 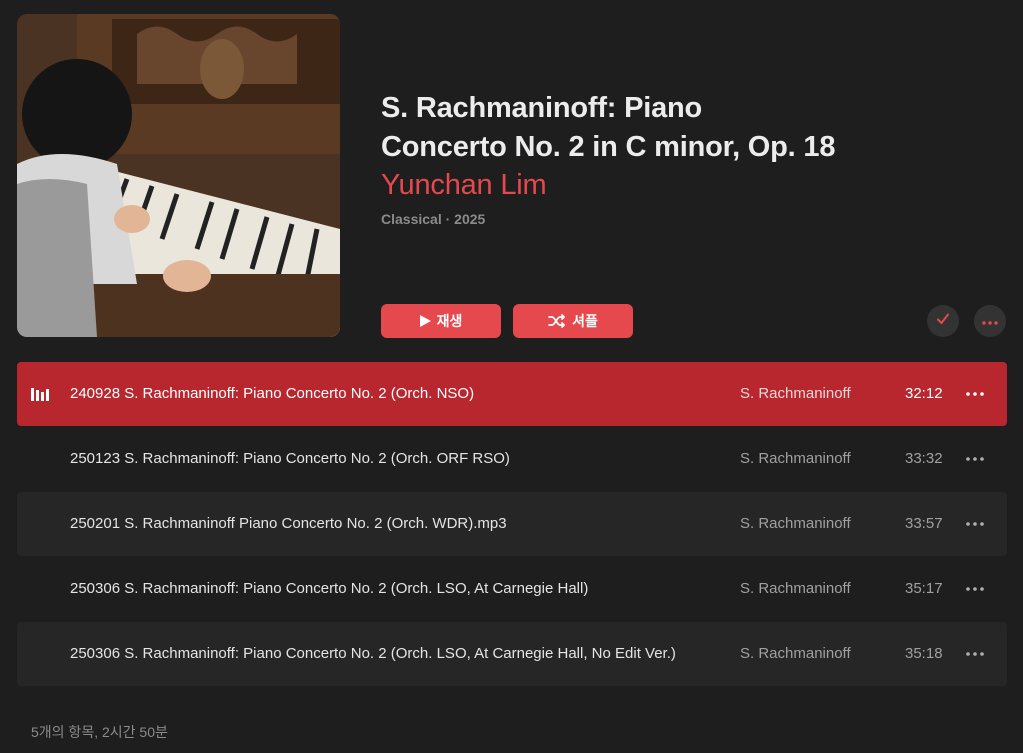 I want to click on album-summary: 5개의 항목, 2시간 50분, so click(x=99, y=732).